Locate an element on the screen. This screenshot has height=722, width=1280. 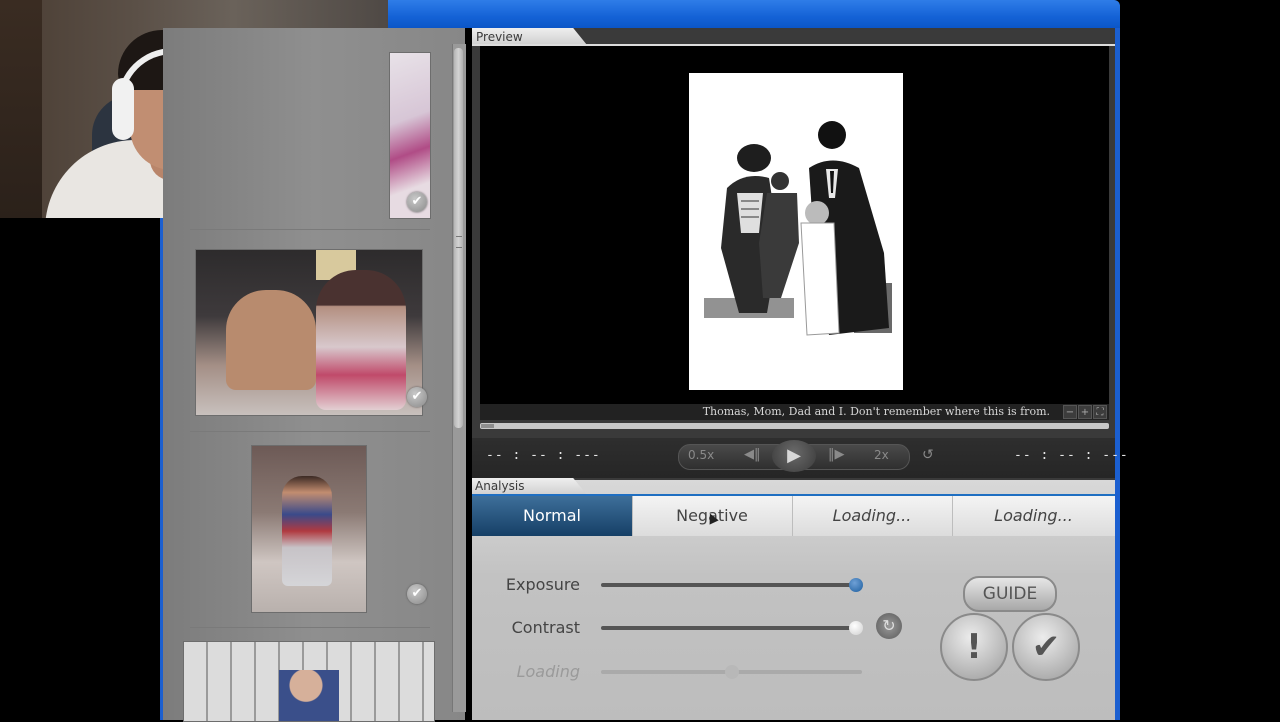
caption-controls: − + ⛶ is located at coordinates (1085, 412).